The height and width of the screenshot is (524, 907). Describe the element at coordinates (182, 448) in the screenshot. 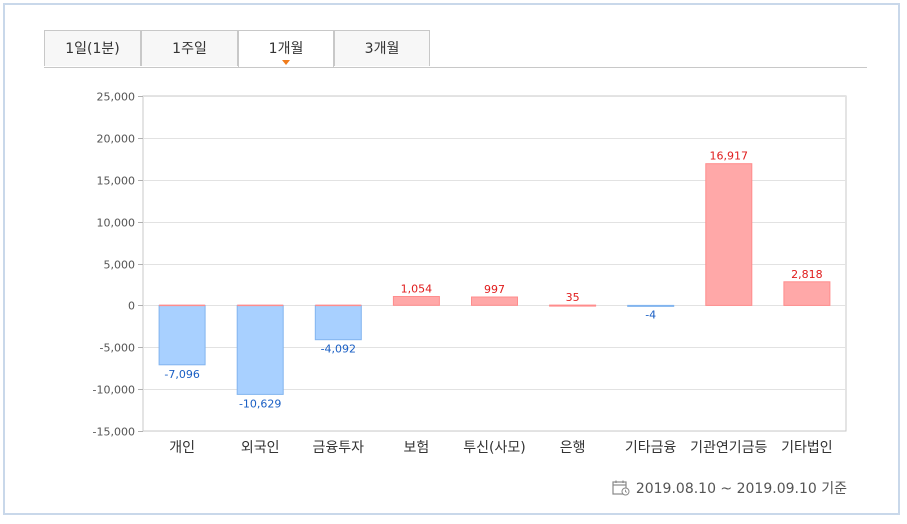

I see `x-tick-label: 개인` at that location.